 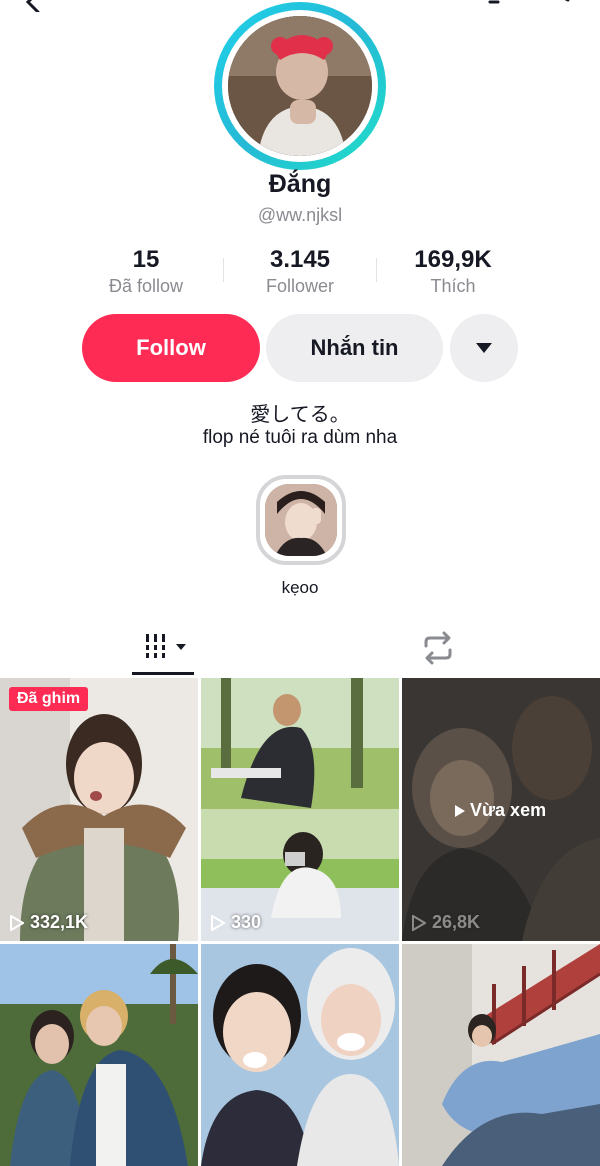 I want to click on story-highlight, so click(x=301, y=520).